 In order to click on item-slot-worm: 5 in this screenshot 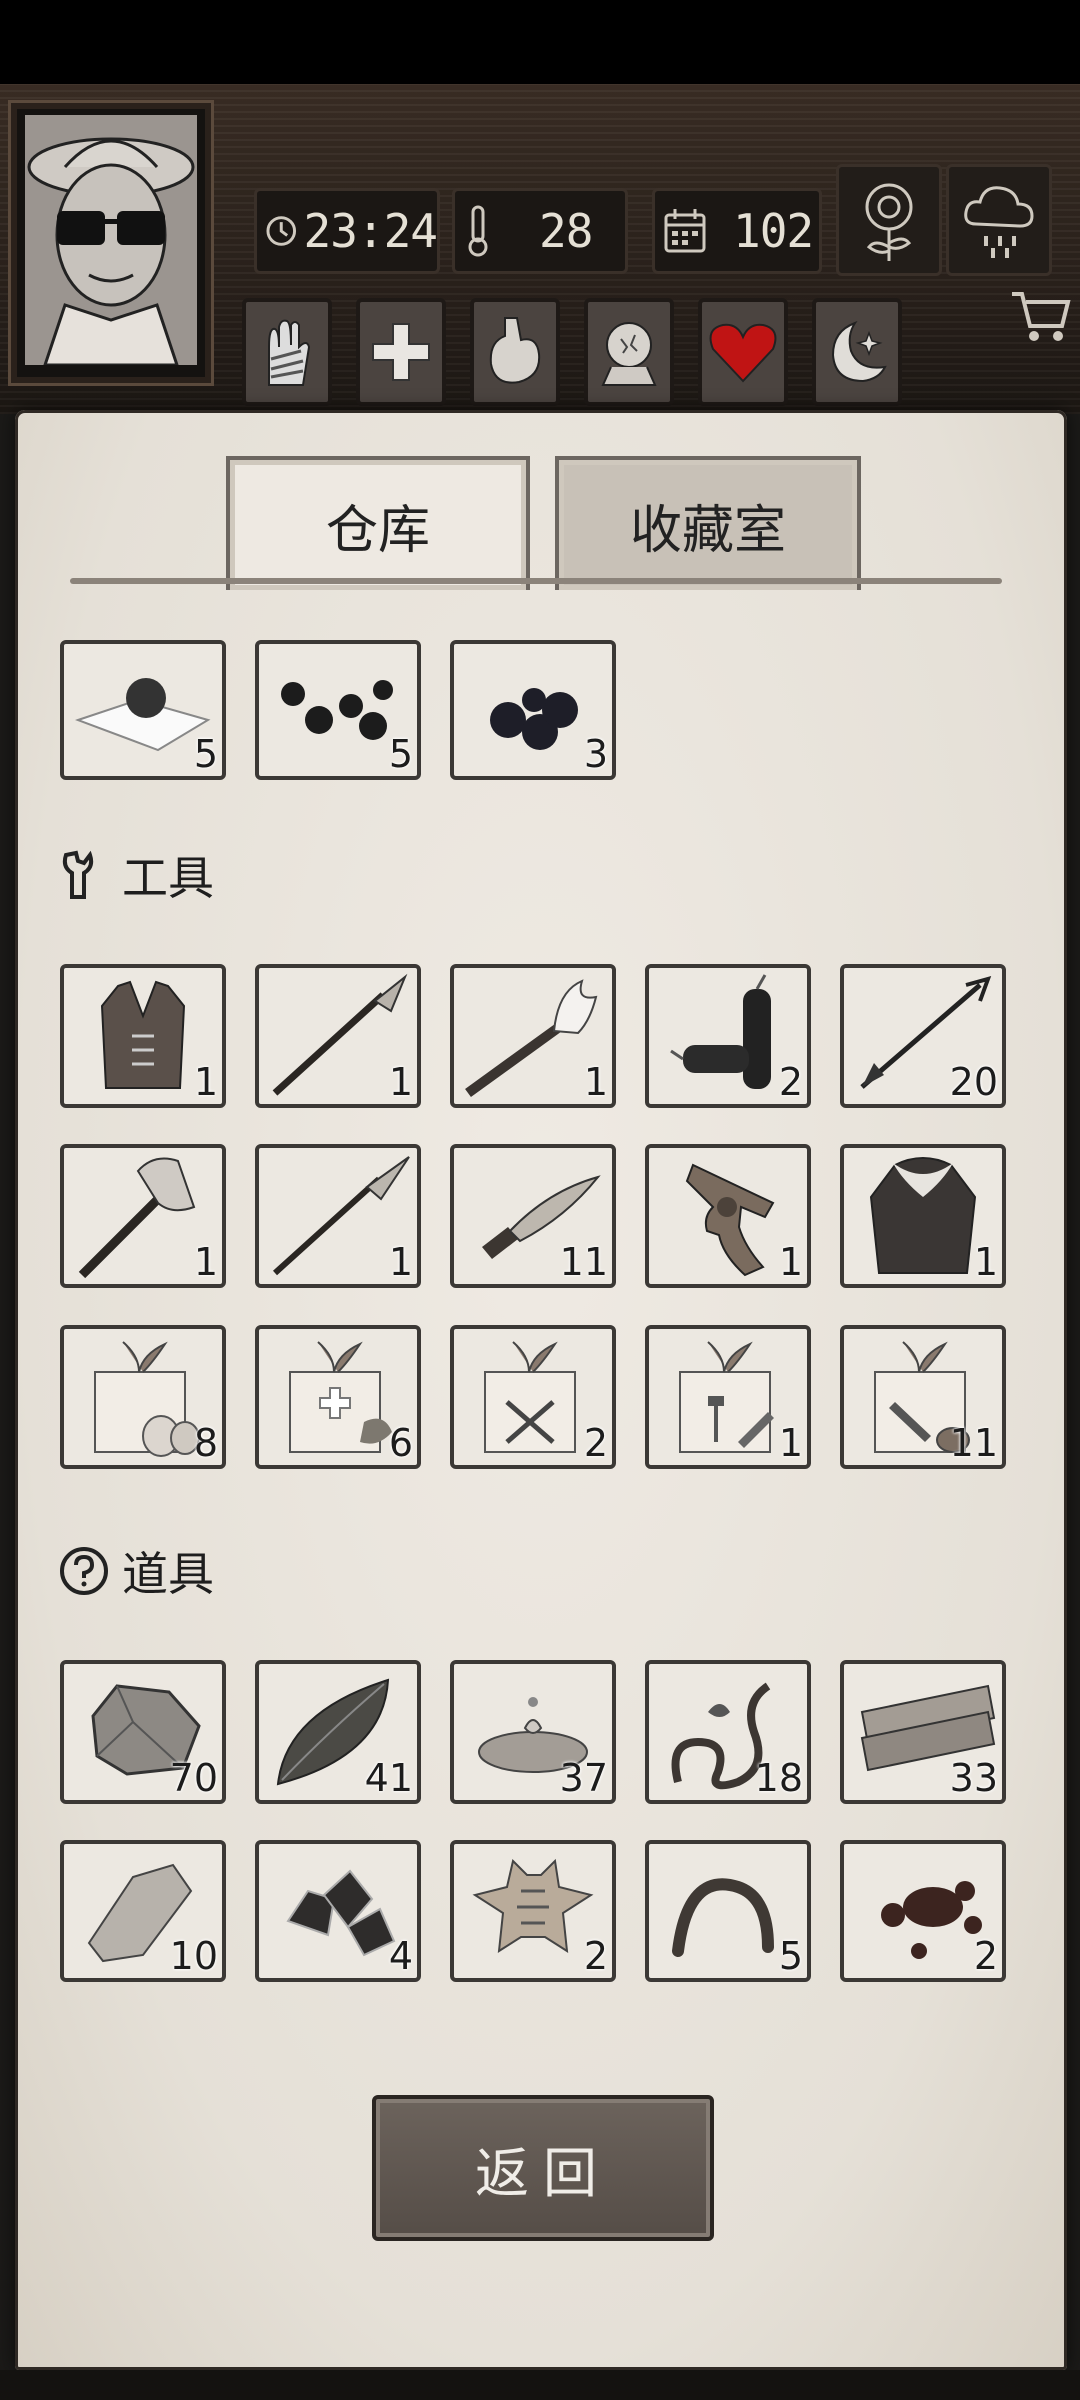, I will do `click(728, 1911)`.